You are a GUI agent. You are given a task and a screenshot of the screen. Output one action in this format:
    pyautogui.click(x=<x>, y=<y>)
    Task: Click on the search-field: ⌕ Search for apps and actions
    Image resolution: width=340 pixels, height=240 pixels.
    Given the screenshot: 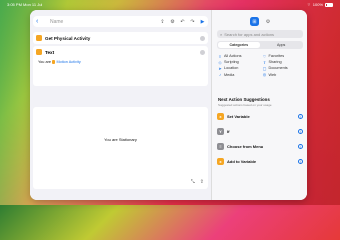 What is the action you would take?
    pyautogui.click(x=260, y=34)
    